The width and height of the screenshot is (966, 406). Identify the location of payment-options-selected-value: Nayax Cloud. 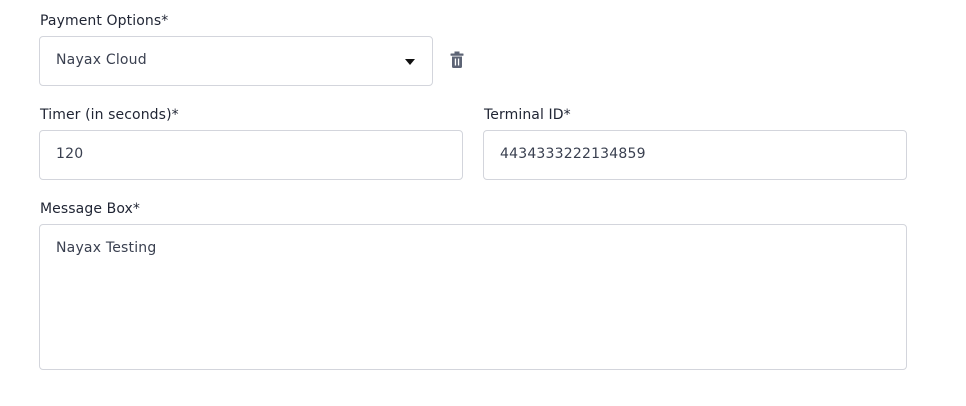
(101, 60).